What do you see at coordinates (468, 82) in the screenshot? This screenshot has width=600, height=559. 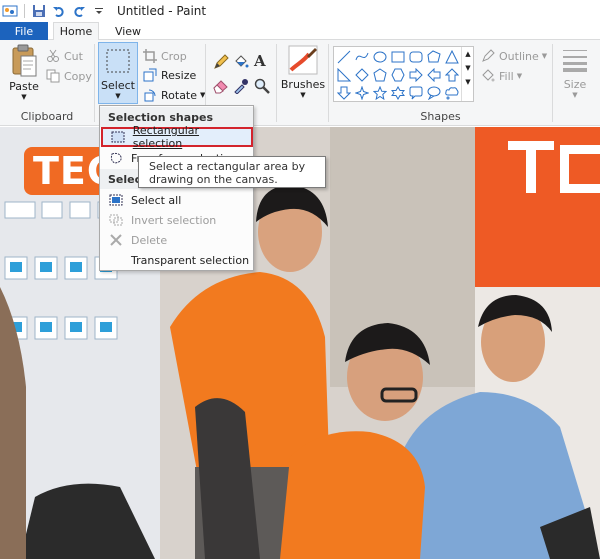 I see `more-shapes-icon: ▼` at bounding box center [468, 82].